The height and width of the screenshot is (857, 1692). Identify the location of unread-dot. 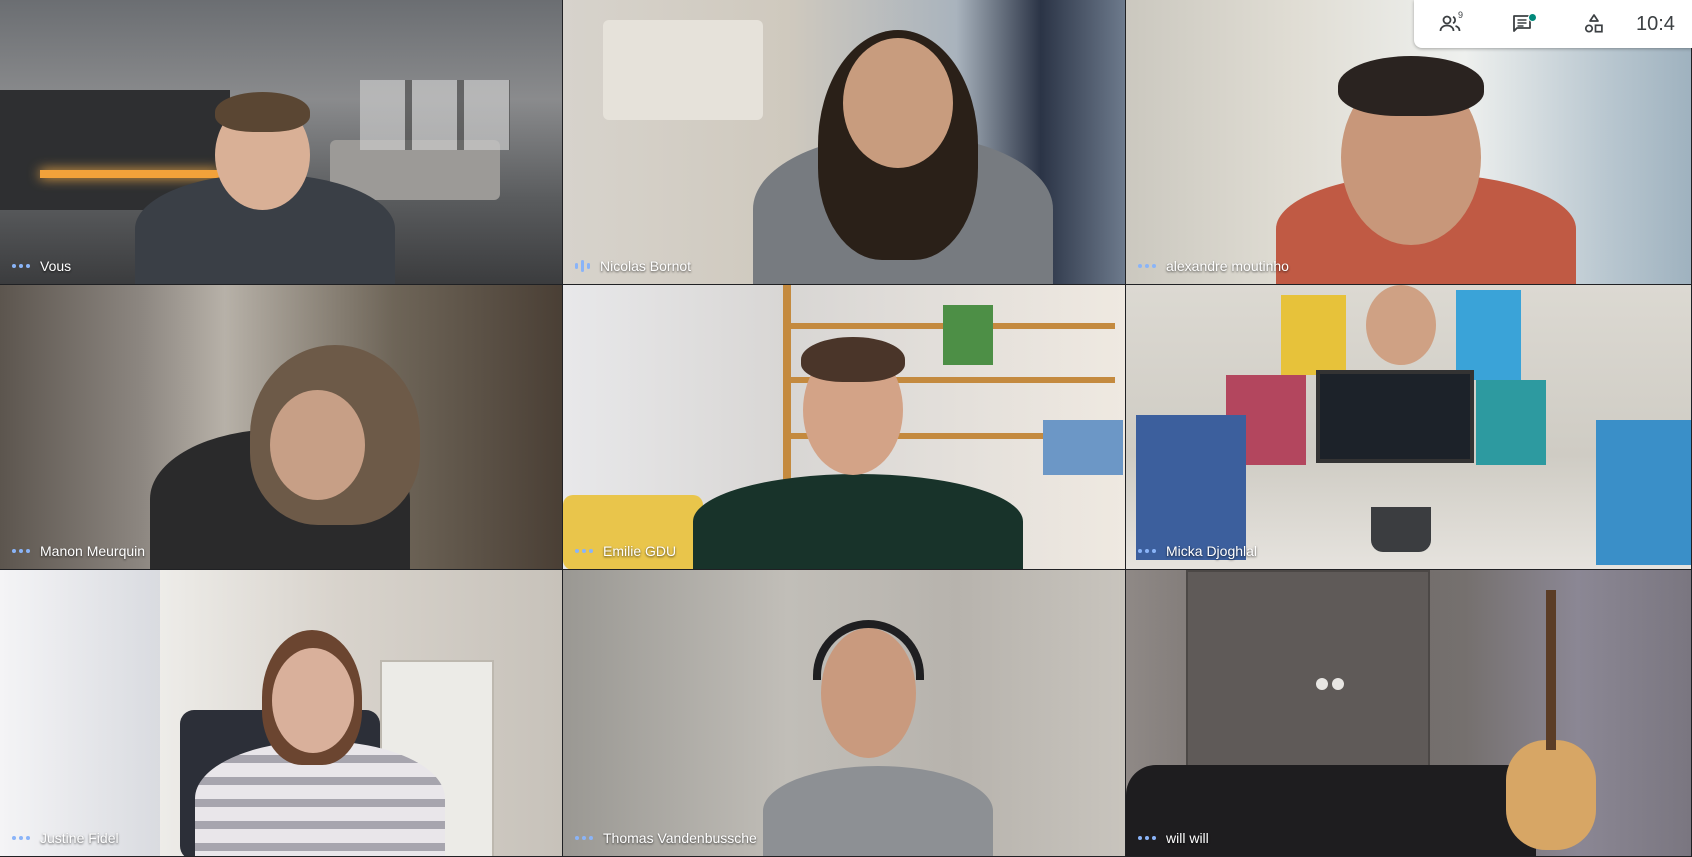
(1532, 17).